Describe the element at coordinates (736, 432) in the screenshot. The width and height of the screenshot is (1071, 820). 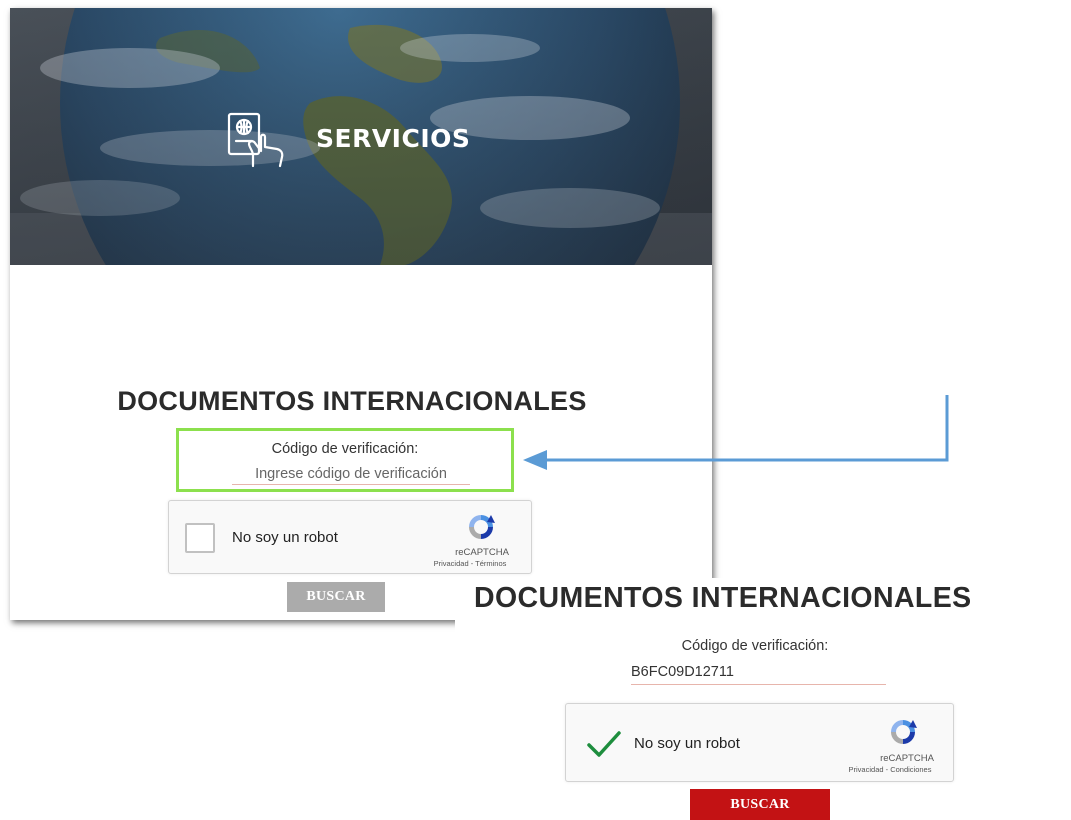
I see `callout-arrow` at that location.